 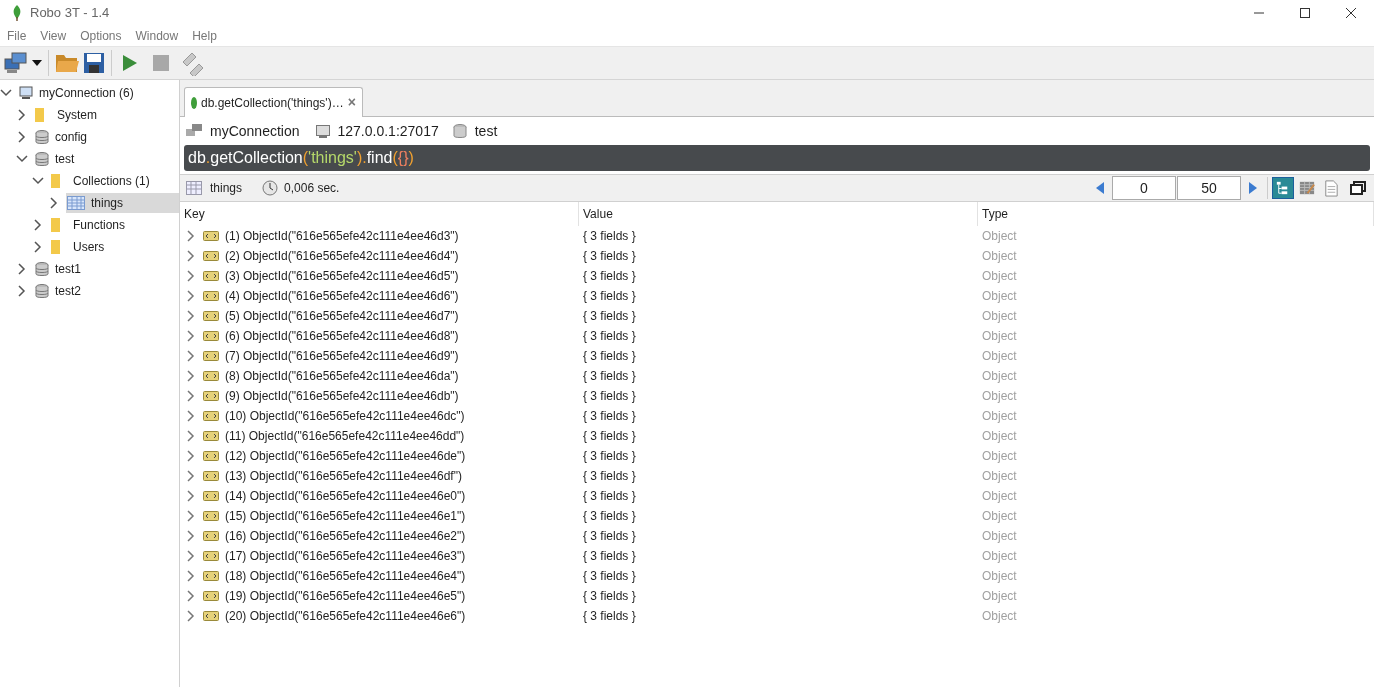 What do you see at coordinates (342, 296) in the screenshot?
I see `key-cell-text: (4) ObjectId("616e565efe42c111e4ee46d6")` at bounding box center [342, 296].